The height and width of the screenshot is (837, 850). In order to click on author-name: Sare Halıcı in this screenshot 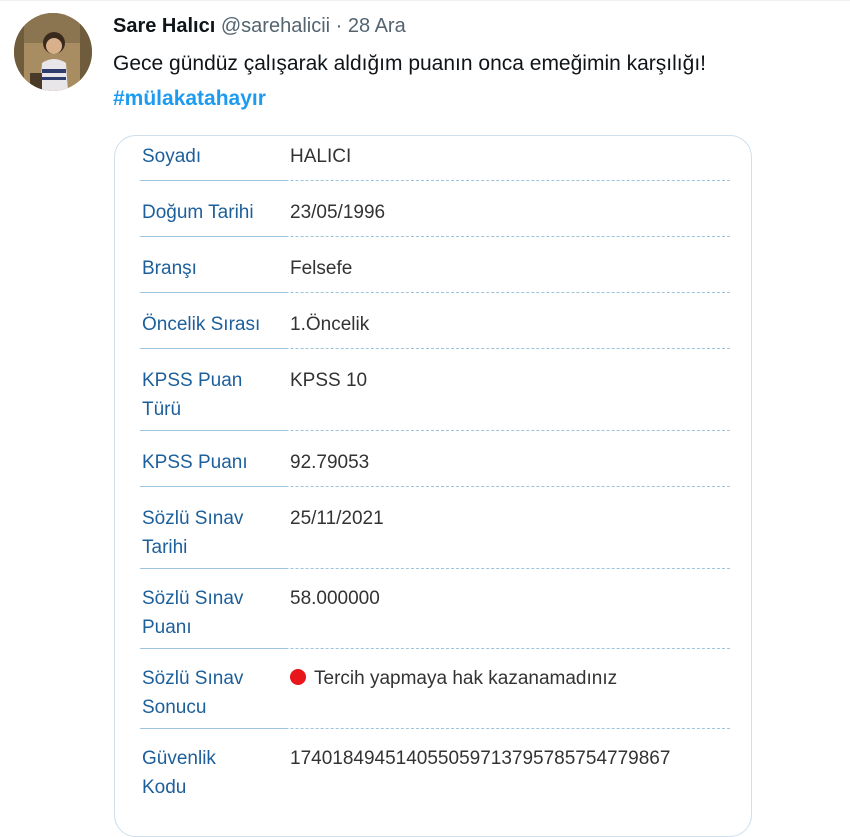, I will do `click(164, 26)`.